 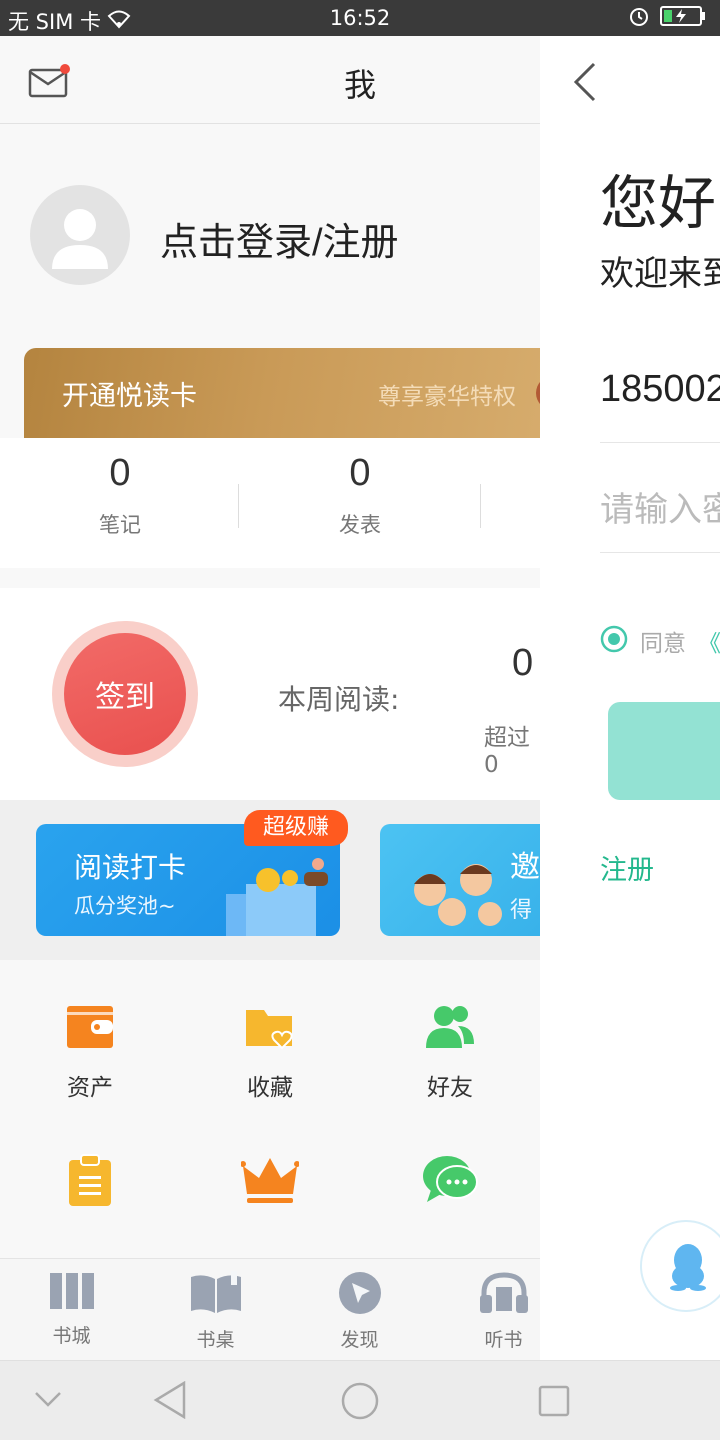 I want to click on tab-label: 书城, so click(x=71, y=1336).